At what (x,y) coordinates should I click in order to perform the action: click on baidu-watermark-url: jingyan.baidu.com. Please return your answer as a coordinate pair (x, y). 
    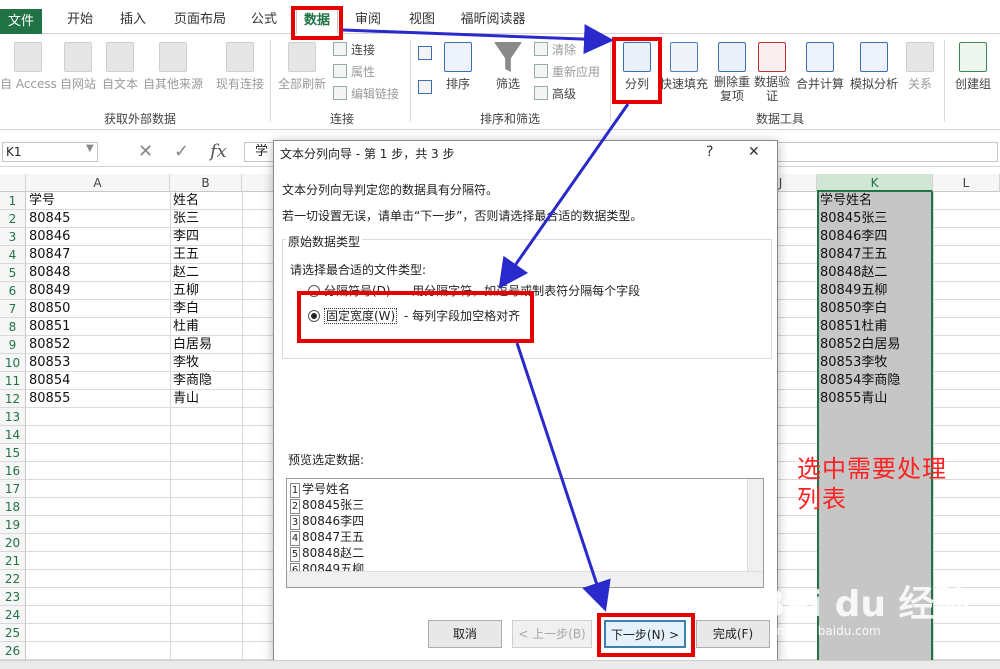
    Looking at the image, I should click on (825, 631).